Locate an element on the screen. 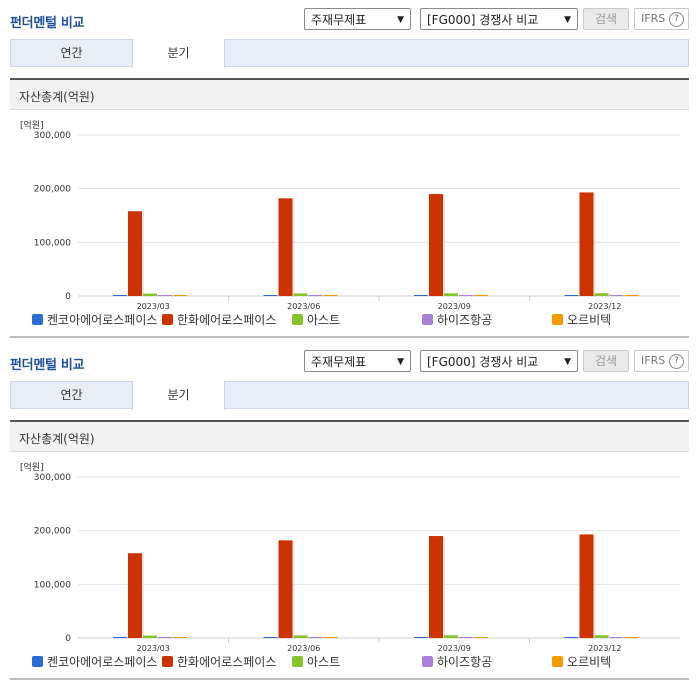  x-tick-label: 2023/03 is located at coordinates (153, 306).